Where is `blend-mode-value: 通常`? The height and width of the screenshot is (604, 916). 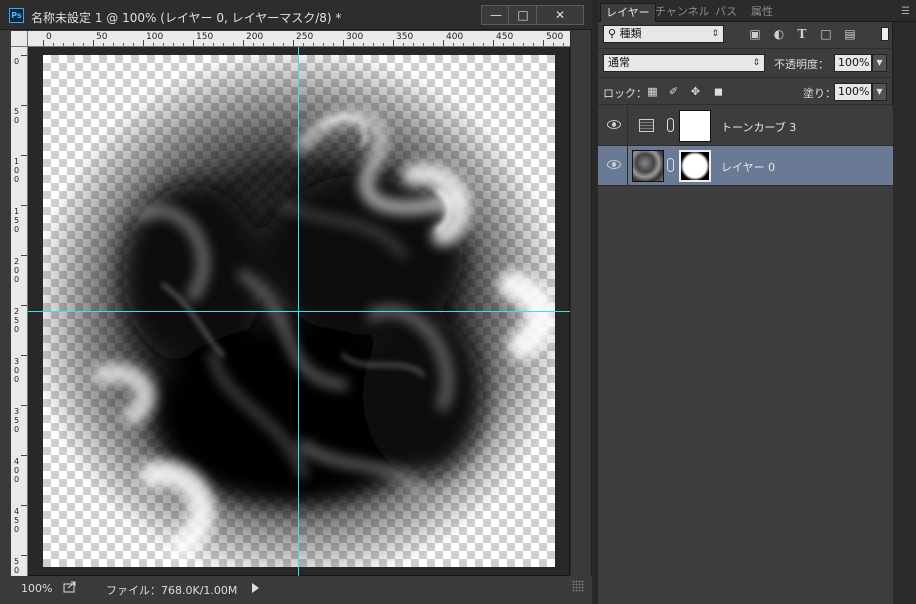
blend-mode-value: 通常 is located at coordinates (619, 62).